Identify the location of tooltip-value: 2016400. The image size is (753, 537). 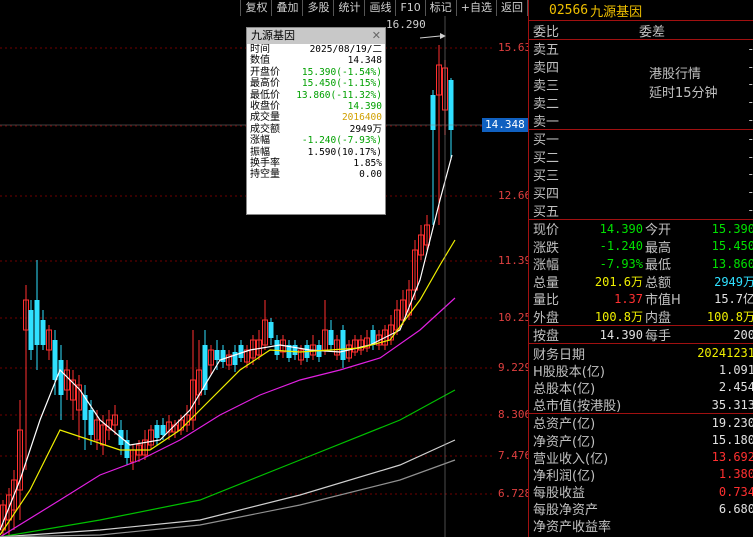
(361, 118).